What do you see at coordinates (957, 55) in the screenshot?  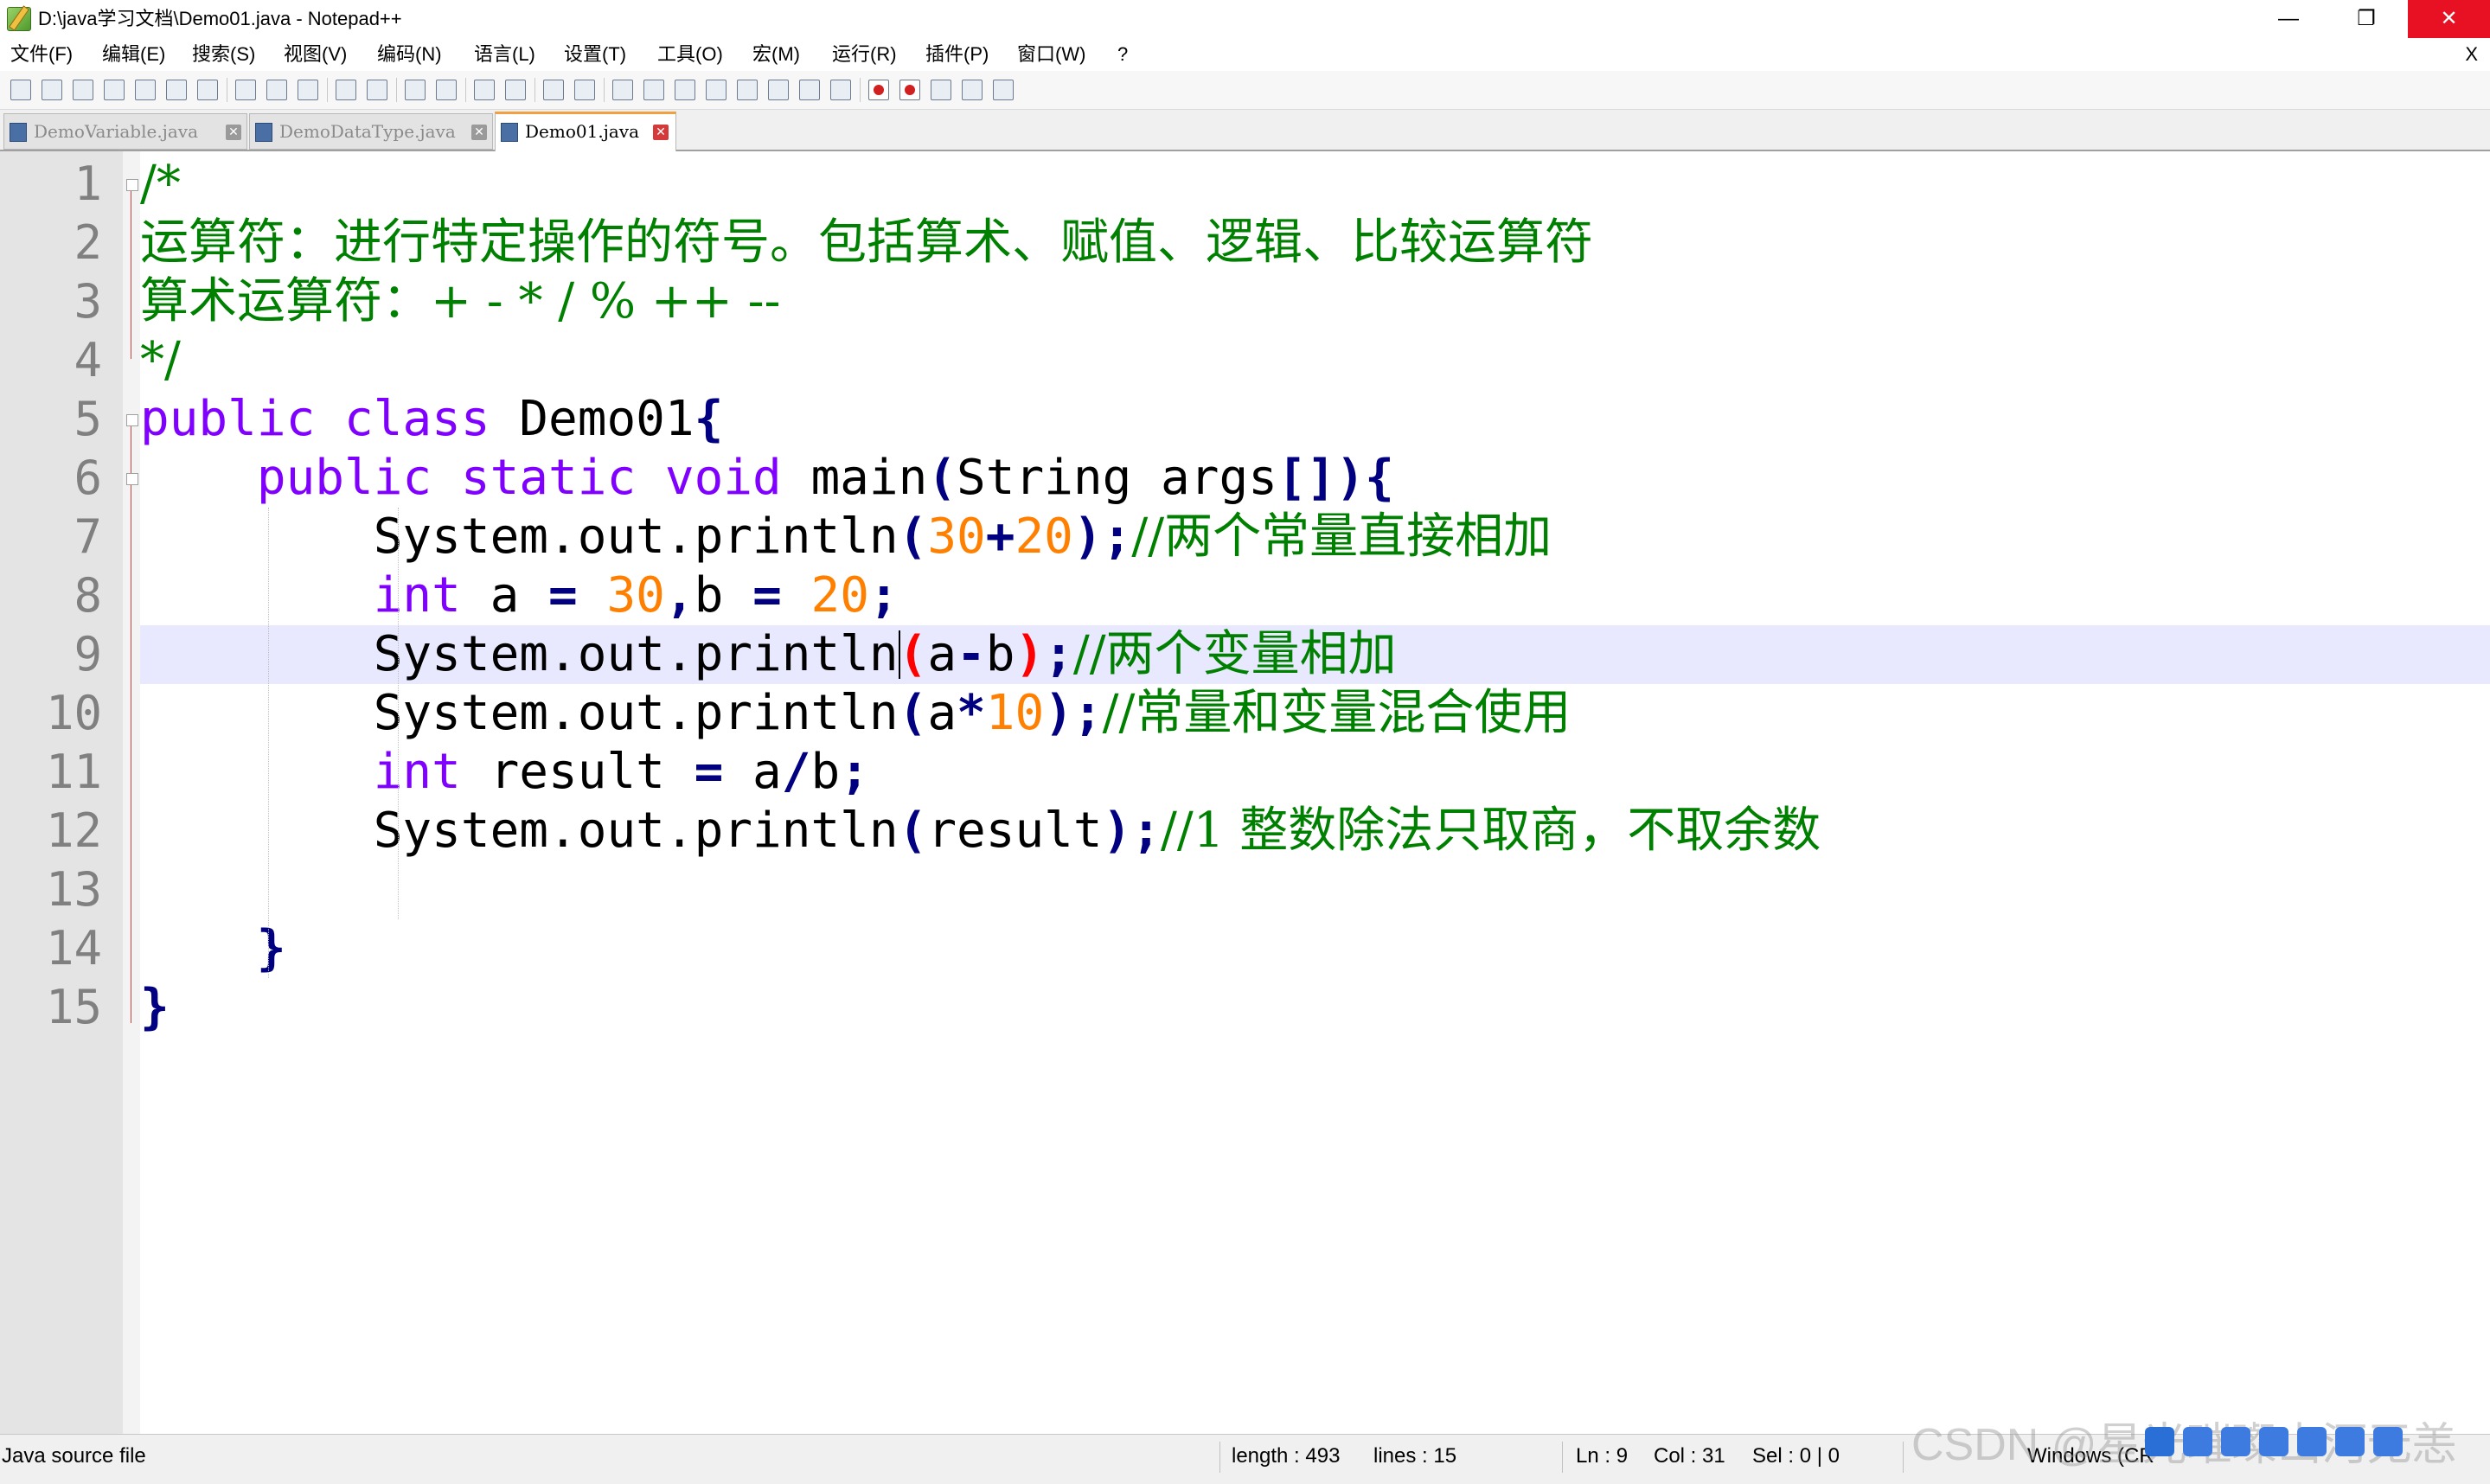 I see `menu-plugins: 插件(P)` at bounding box center [957, 55].